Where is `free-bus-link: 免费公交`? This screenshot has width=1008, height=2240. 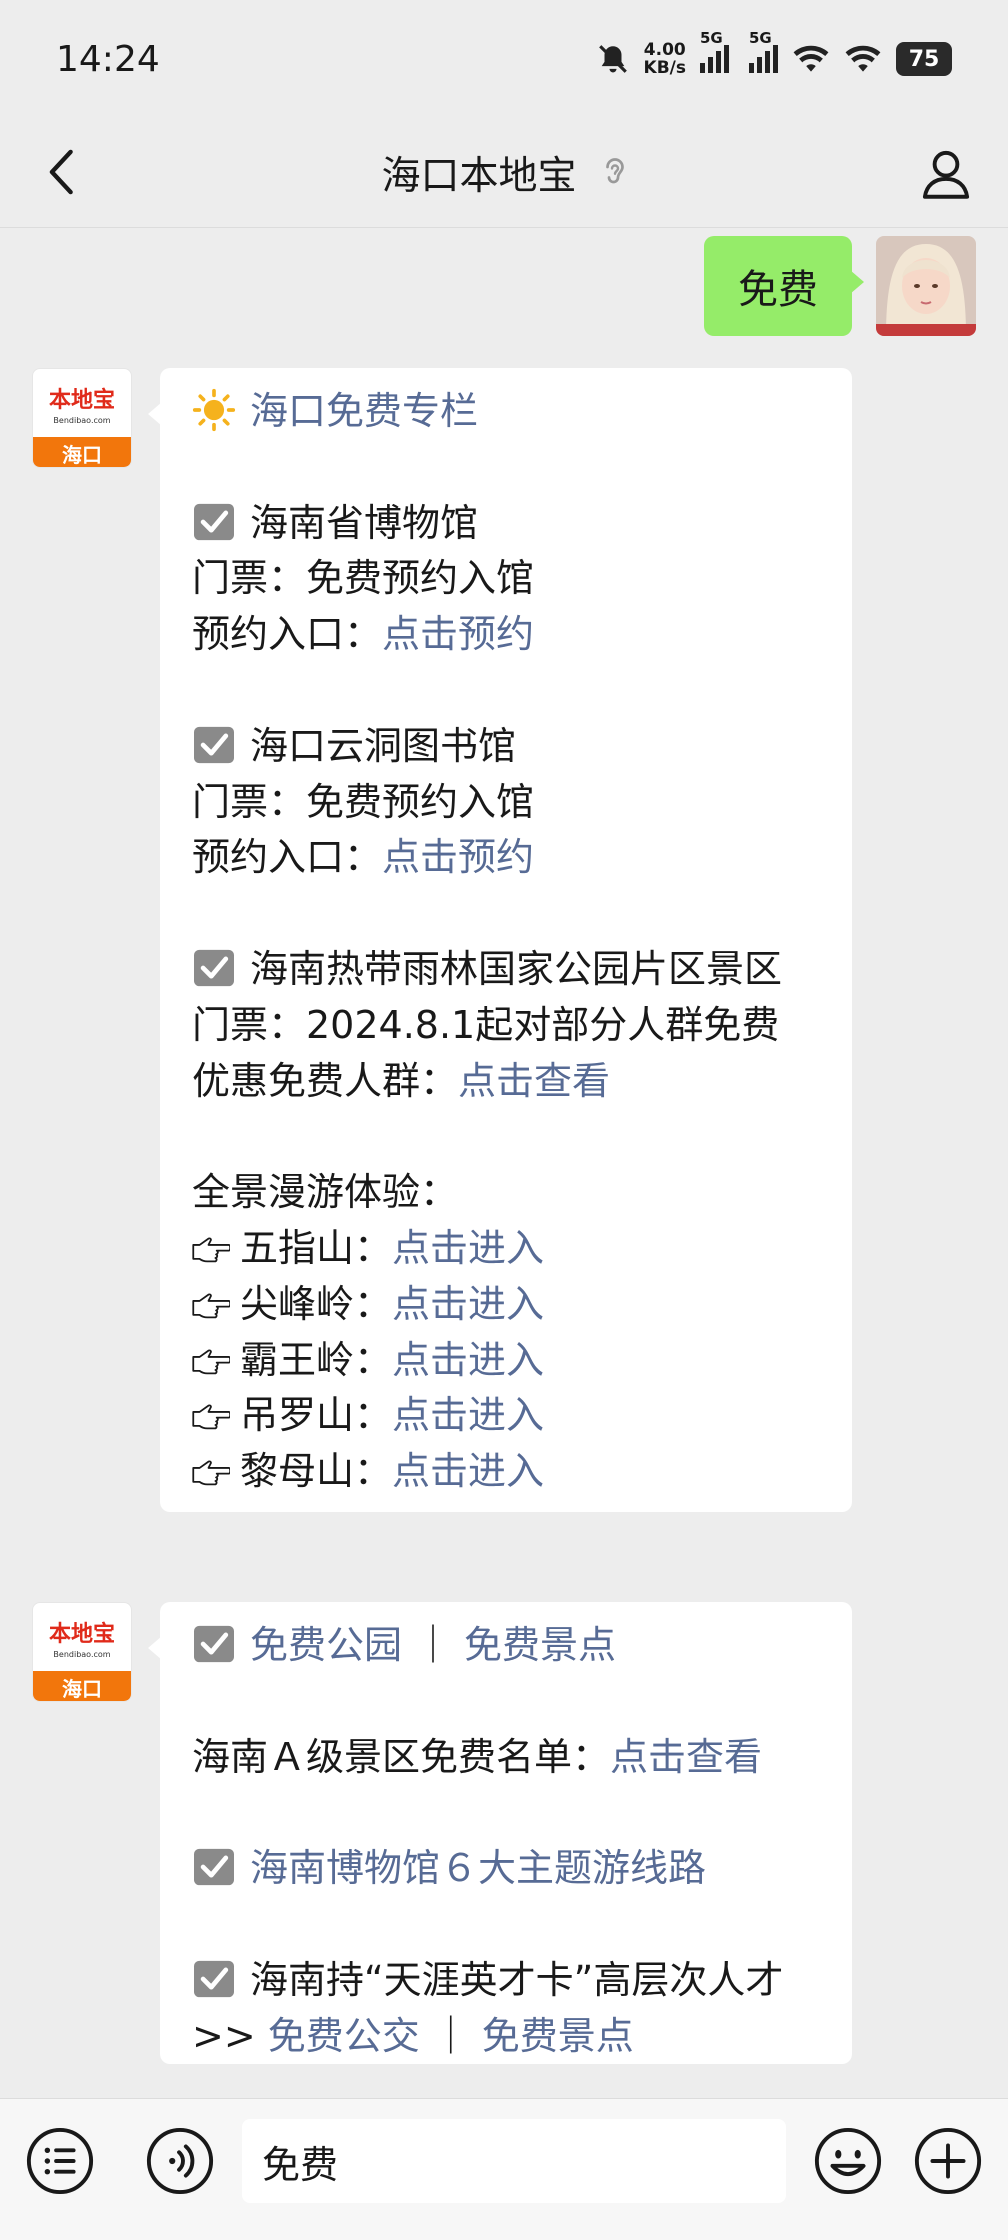
free-bus-link: 免费公交 is located at coordinates (344, 2036).